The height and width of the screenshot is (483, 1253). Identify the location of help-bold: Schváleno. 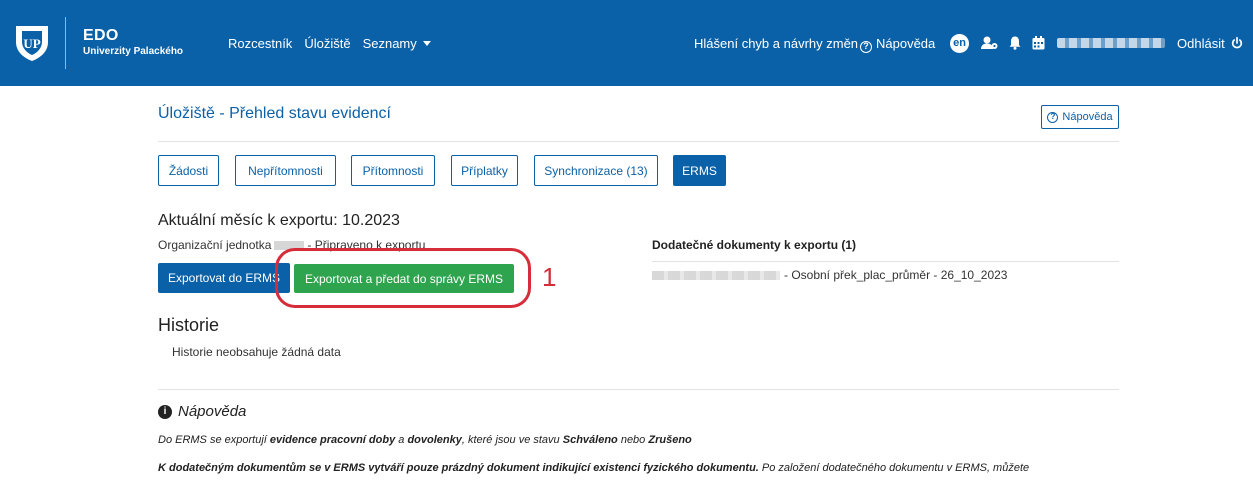
(590, 440).